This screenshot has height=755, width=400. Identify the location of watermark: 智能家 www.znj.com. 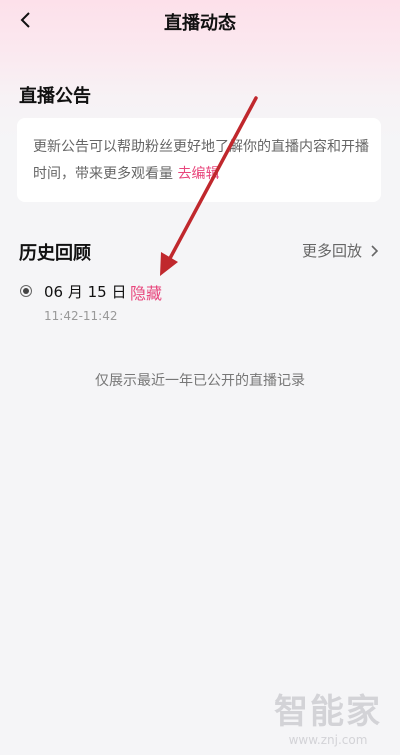
(328, 715).